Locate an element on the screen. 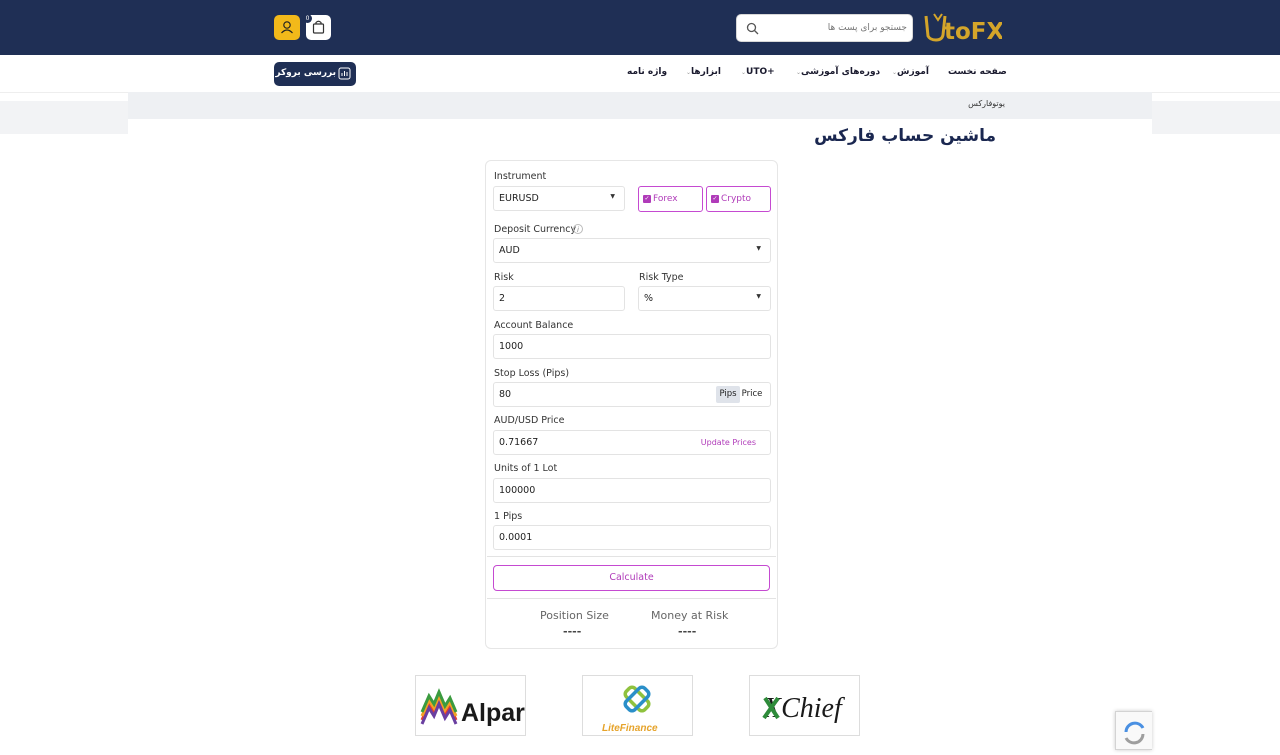  svg-text: XChief is located at coordinates (804, 708).